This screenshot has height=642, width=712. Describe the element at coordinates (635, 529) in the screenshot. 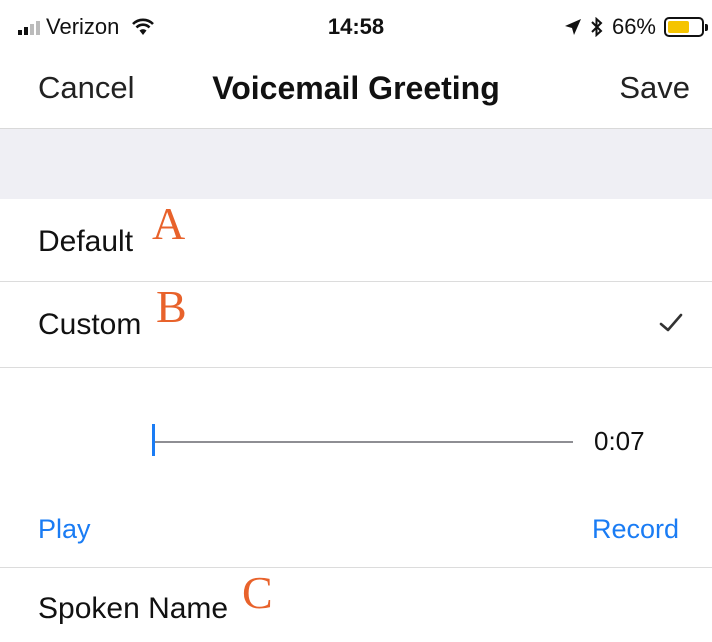

I see `record-button: Record` at that location.